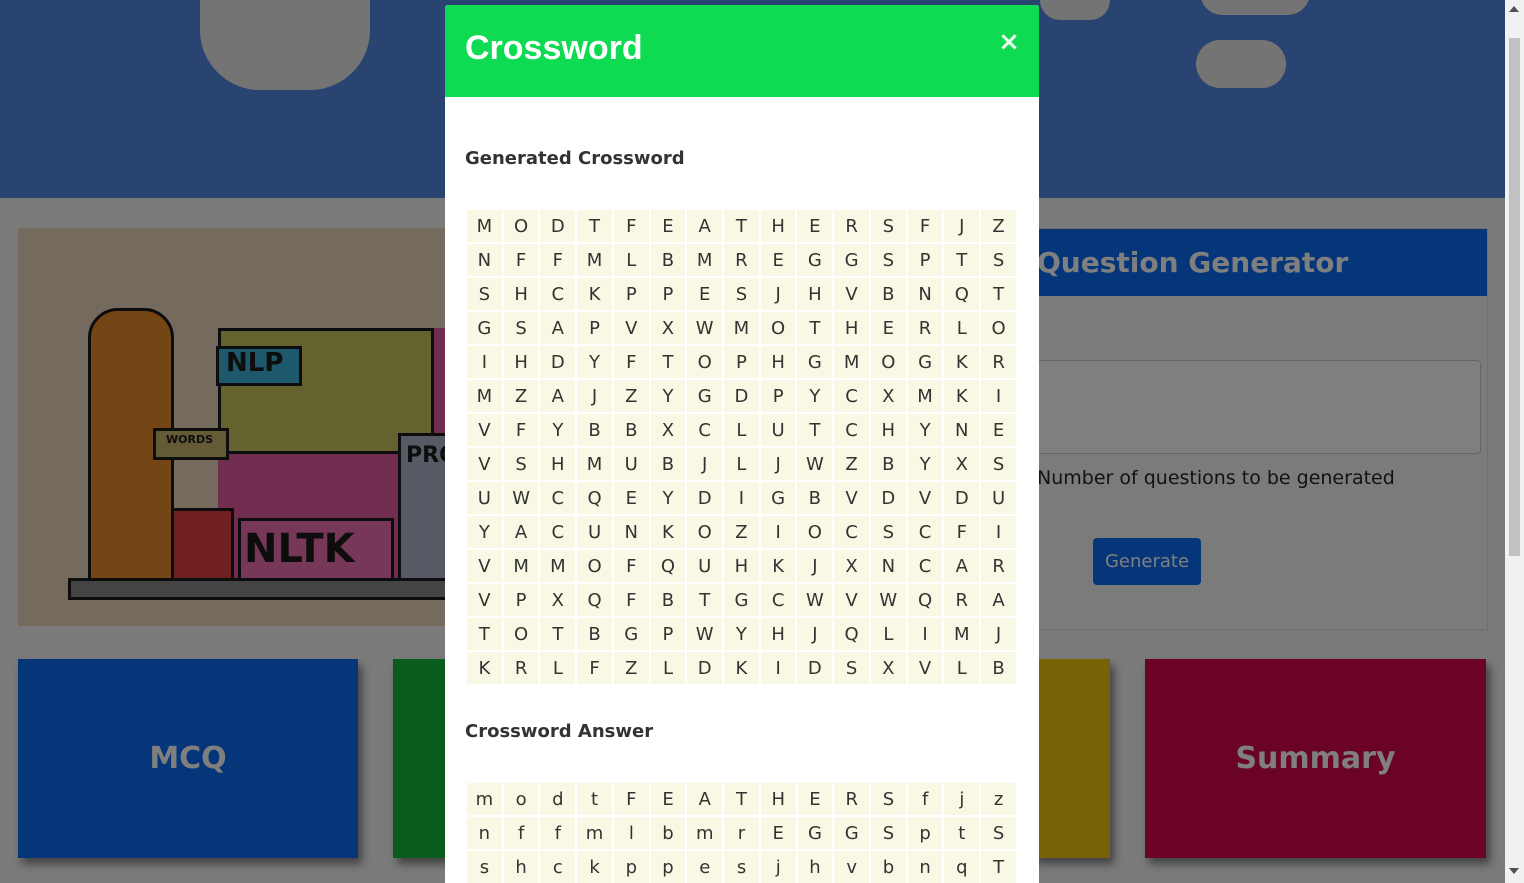 Image resolution: width=1524 pixels, height=883 pixels. What do you see at coordinates (962, 867) in the screenshot?
I see `grid-cell: q` at bounding box center [962, 867].